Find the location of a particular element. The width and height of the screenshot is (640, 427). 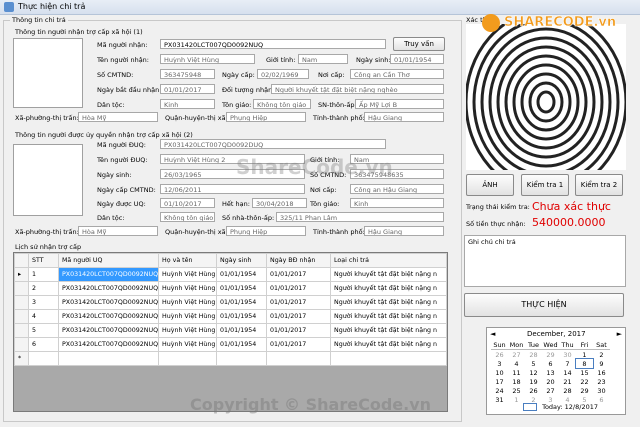

table-cell: 2 is located at coordinates (43, 288).